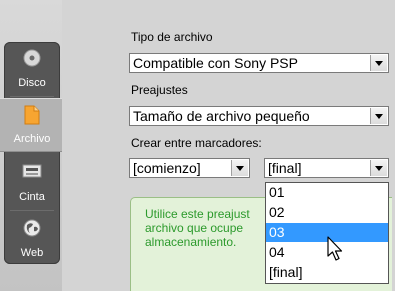 Image resolution: width=395 pixels, height=291 pixels. I want to click on file-icon, so click(32, 116).